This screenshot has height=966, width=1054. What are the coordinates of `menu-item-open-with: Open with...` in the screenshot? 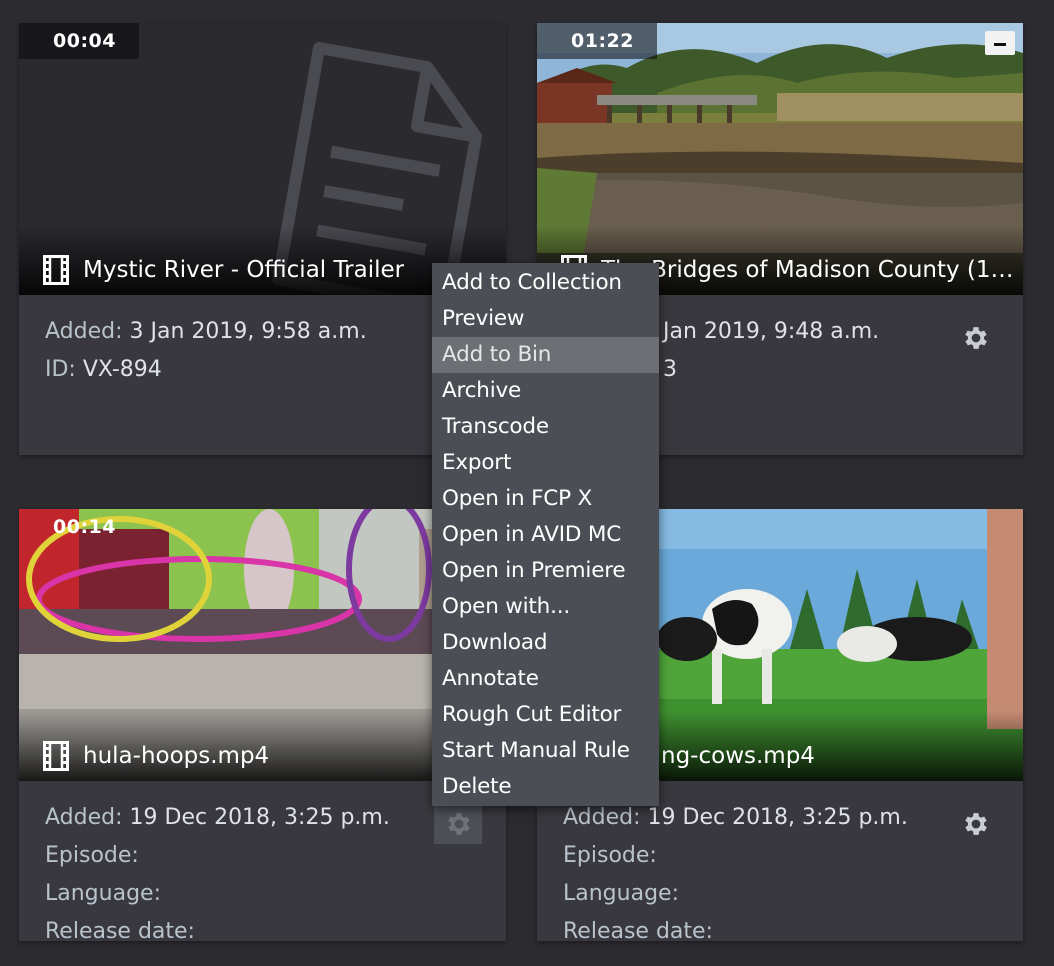 It's located at (545, 607).